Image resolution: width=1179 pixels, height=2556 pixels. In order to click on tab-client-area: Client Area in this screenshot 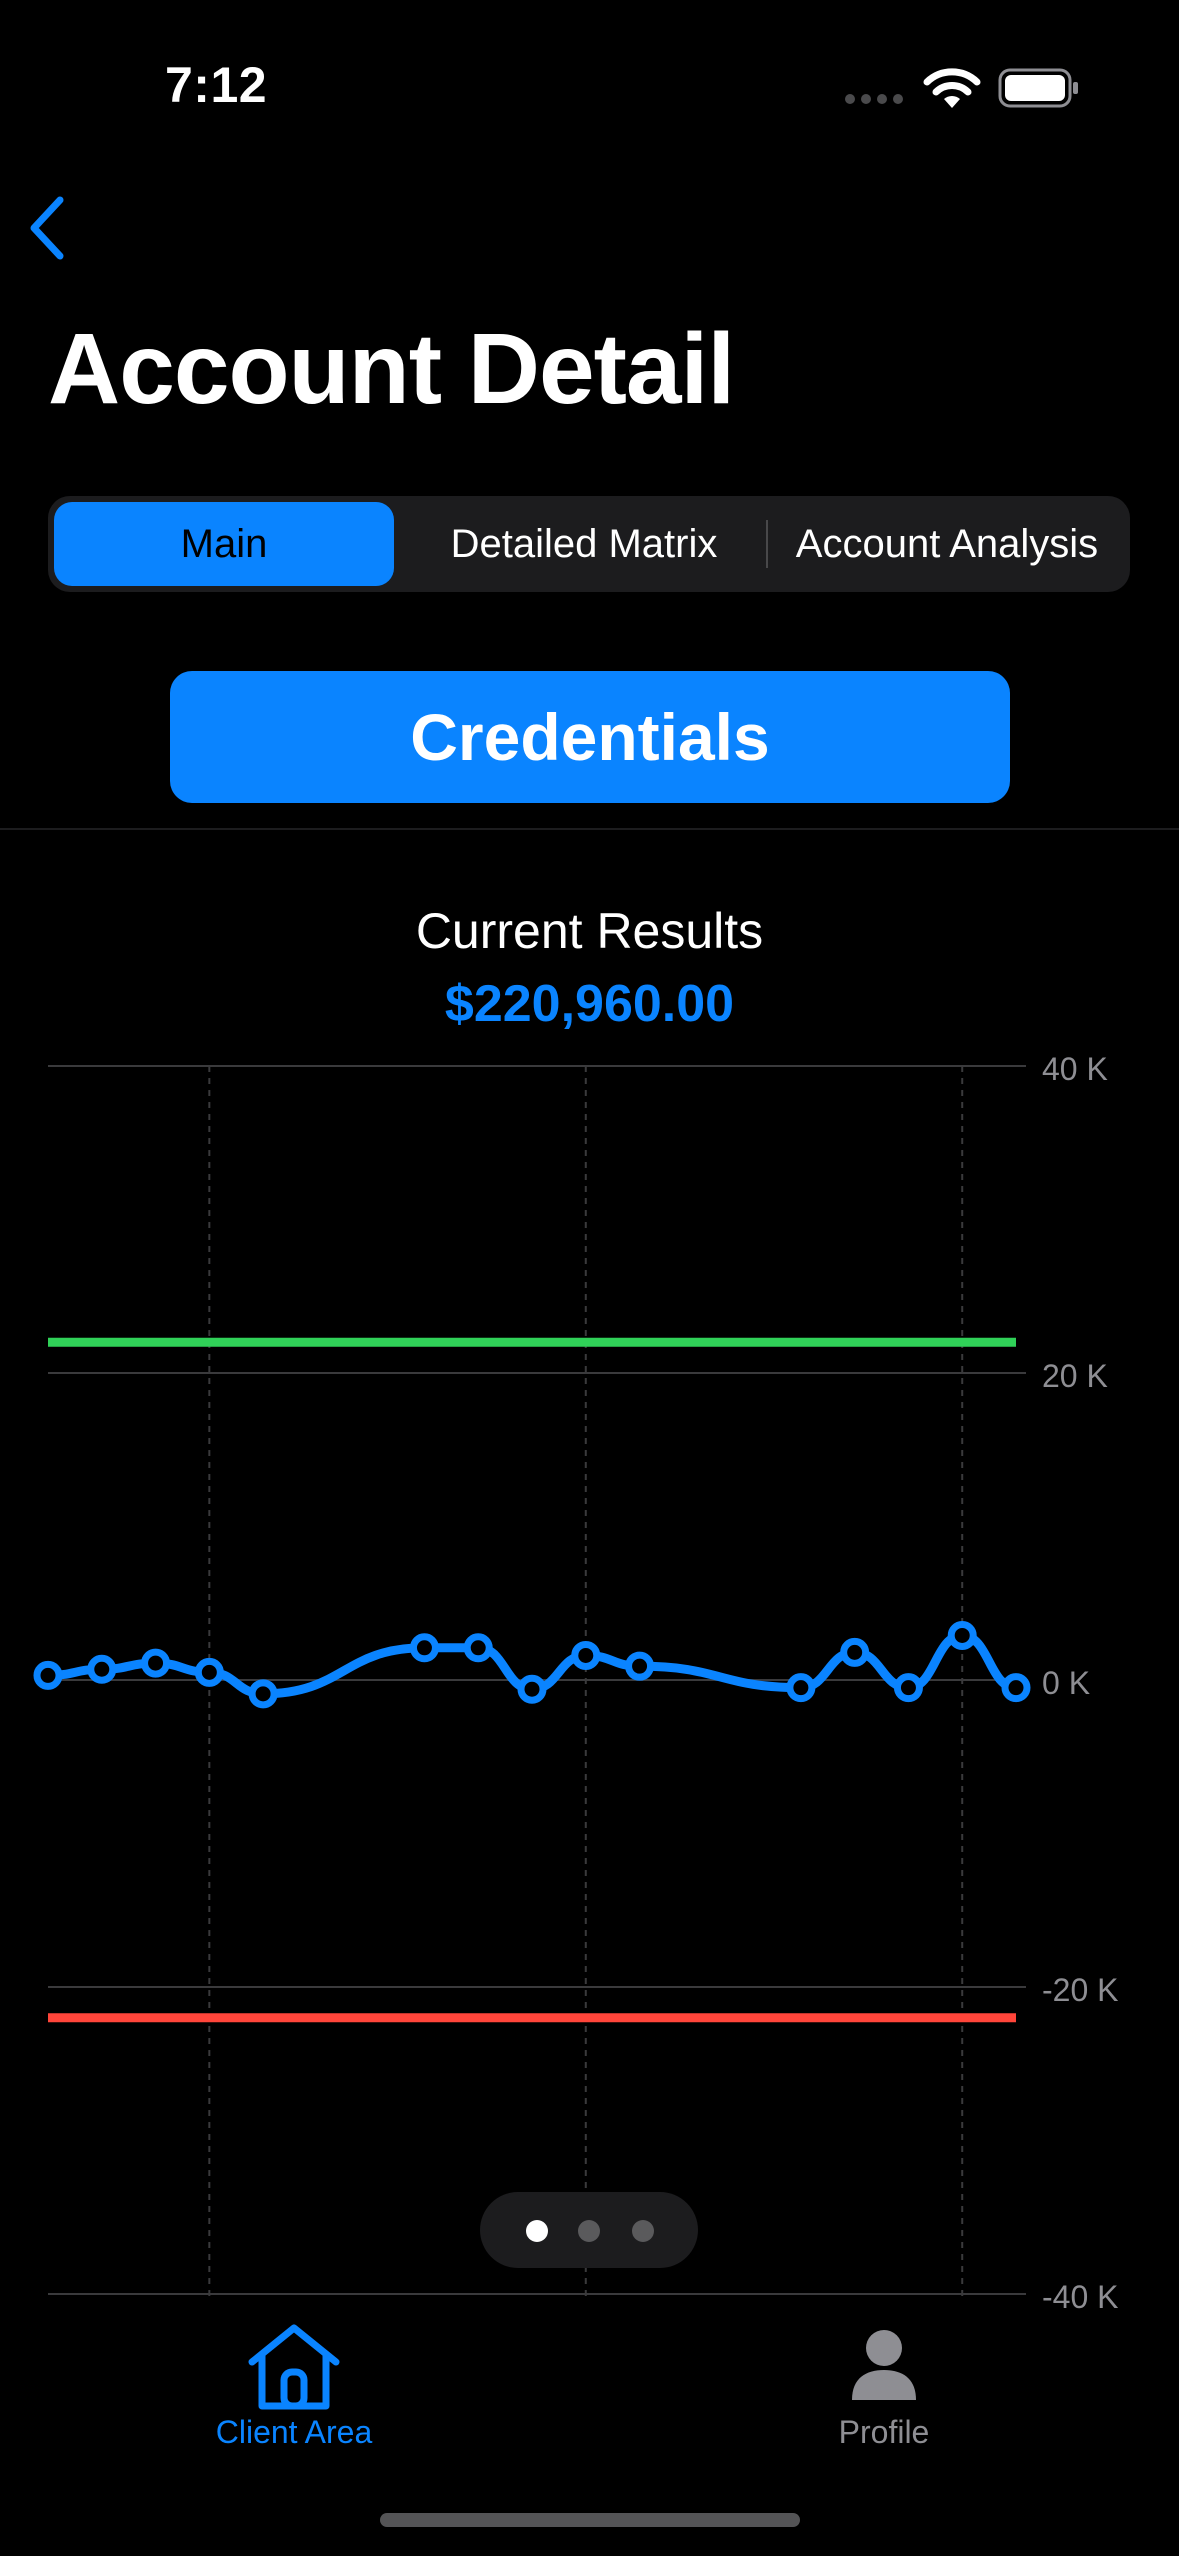, I will do `click(294, 2388)`.